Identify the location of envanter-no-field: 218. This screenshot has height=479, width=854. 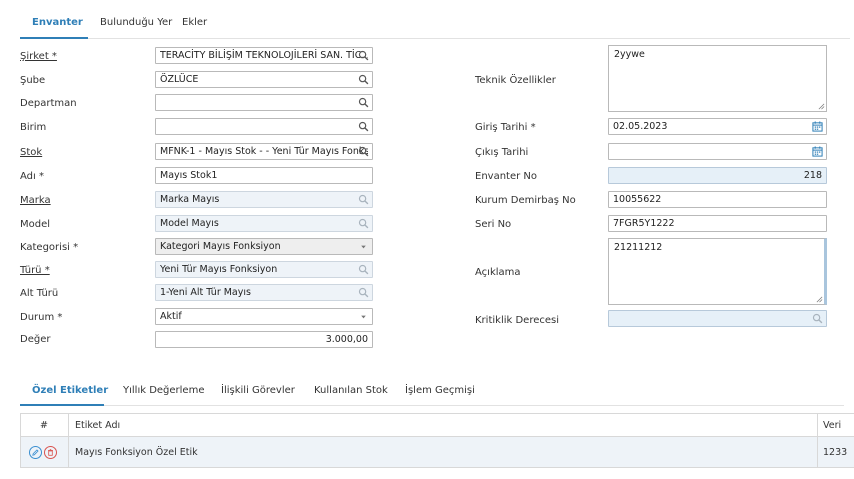
(717, 175).